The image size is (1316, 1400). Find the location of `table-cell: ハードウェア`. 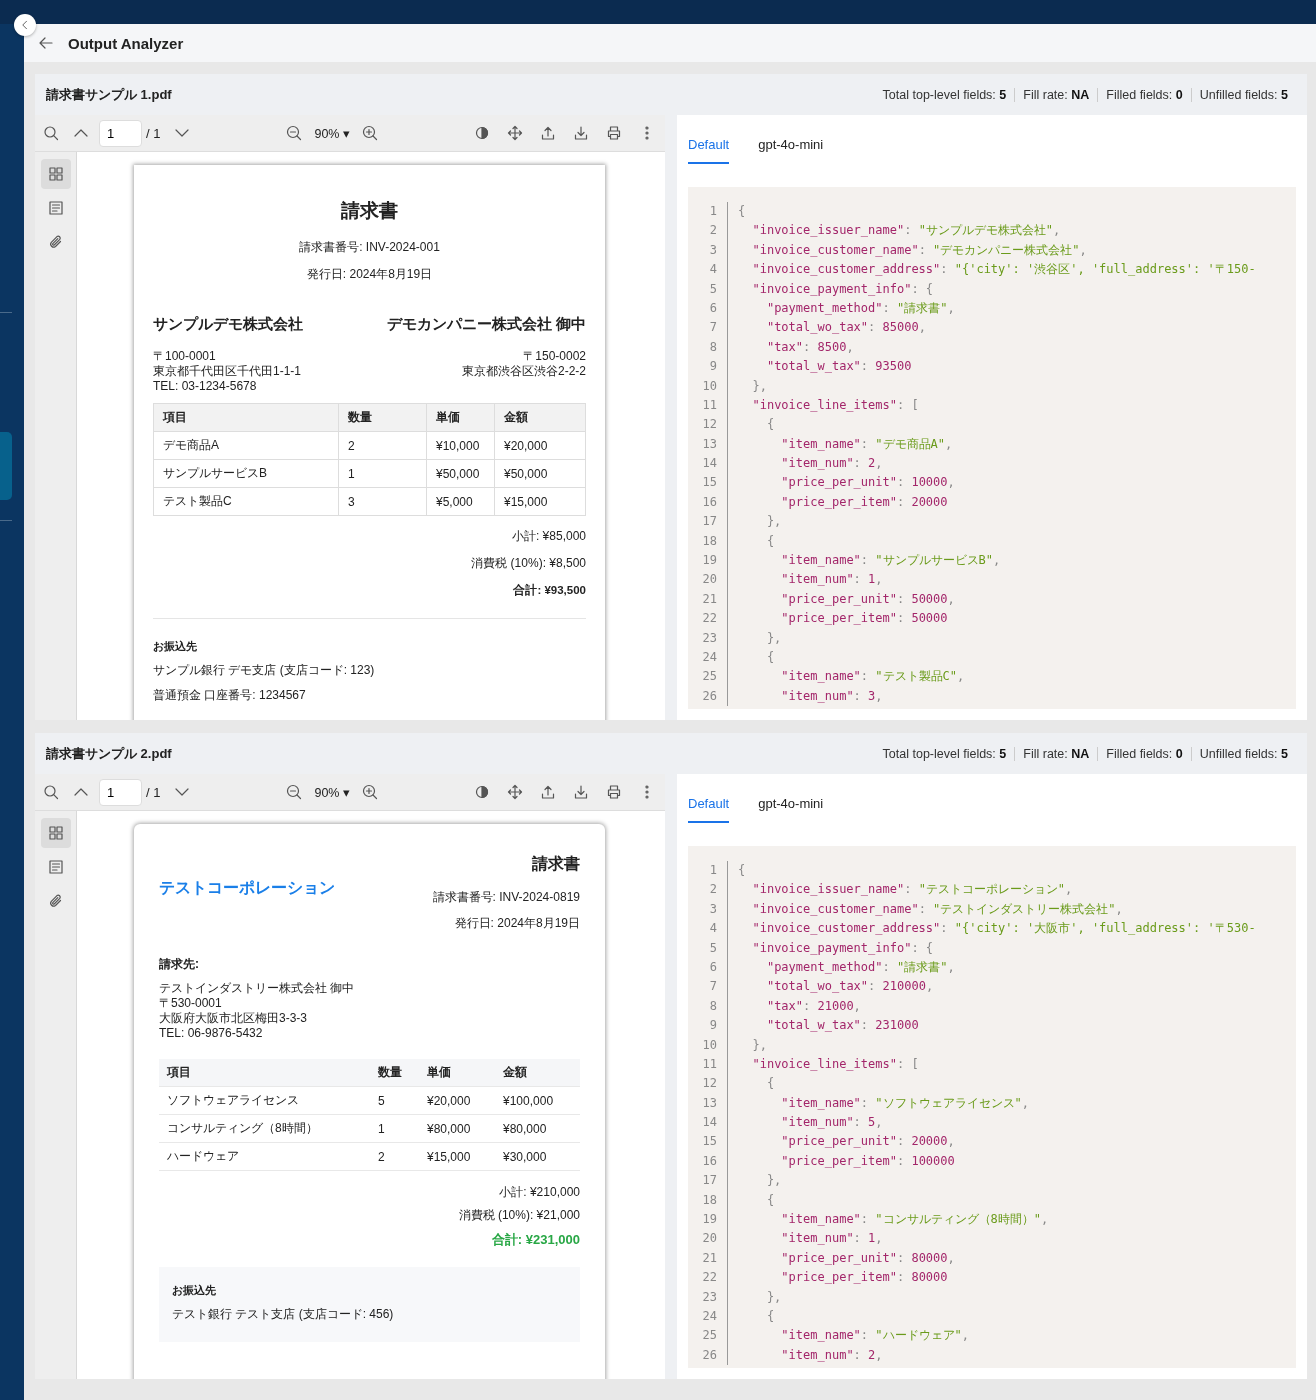

table-cell: ハードウェア is located at coordinates (264, 1157).